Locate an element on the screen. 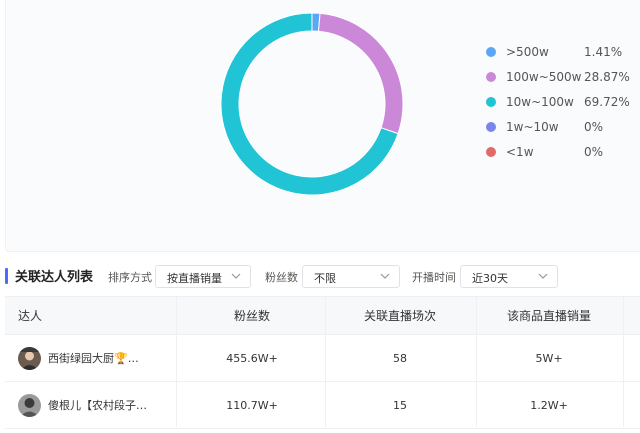  fans-select-value: 不限 is located at coordinates (325, 278).